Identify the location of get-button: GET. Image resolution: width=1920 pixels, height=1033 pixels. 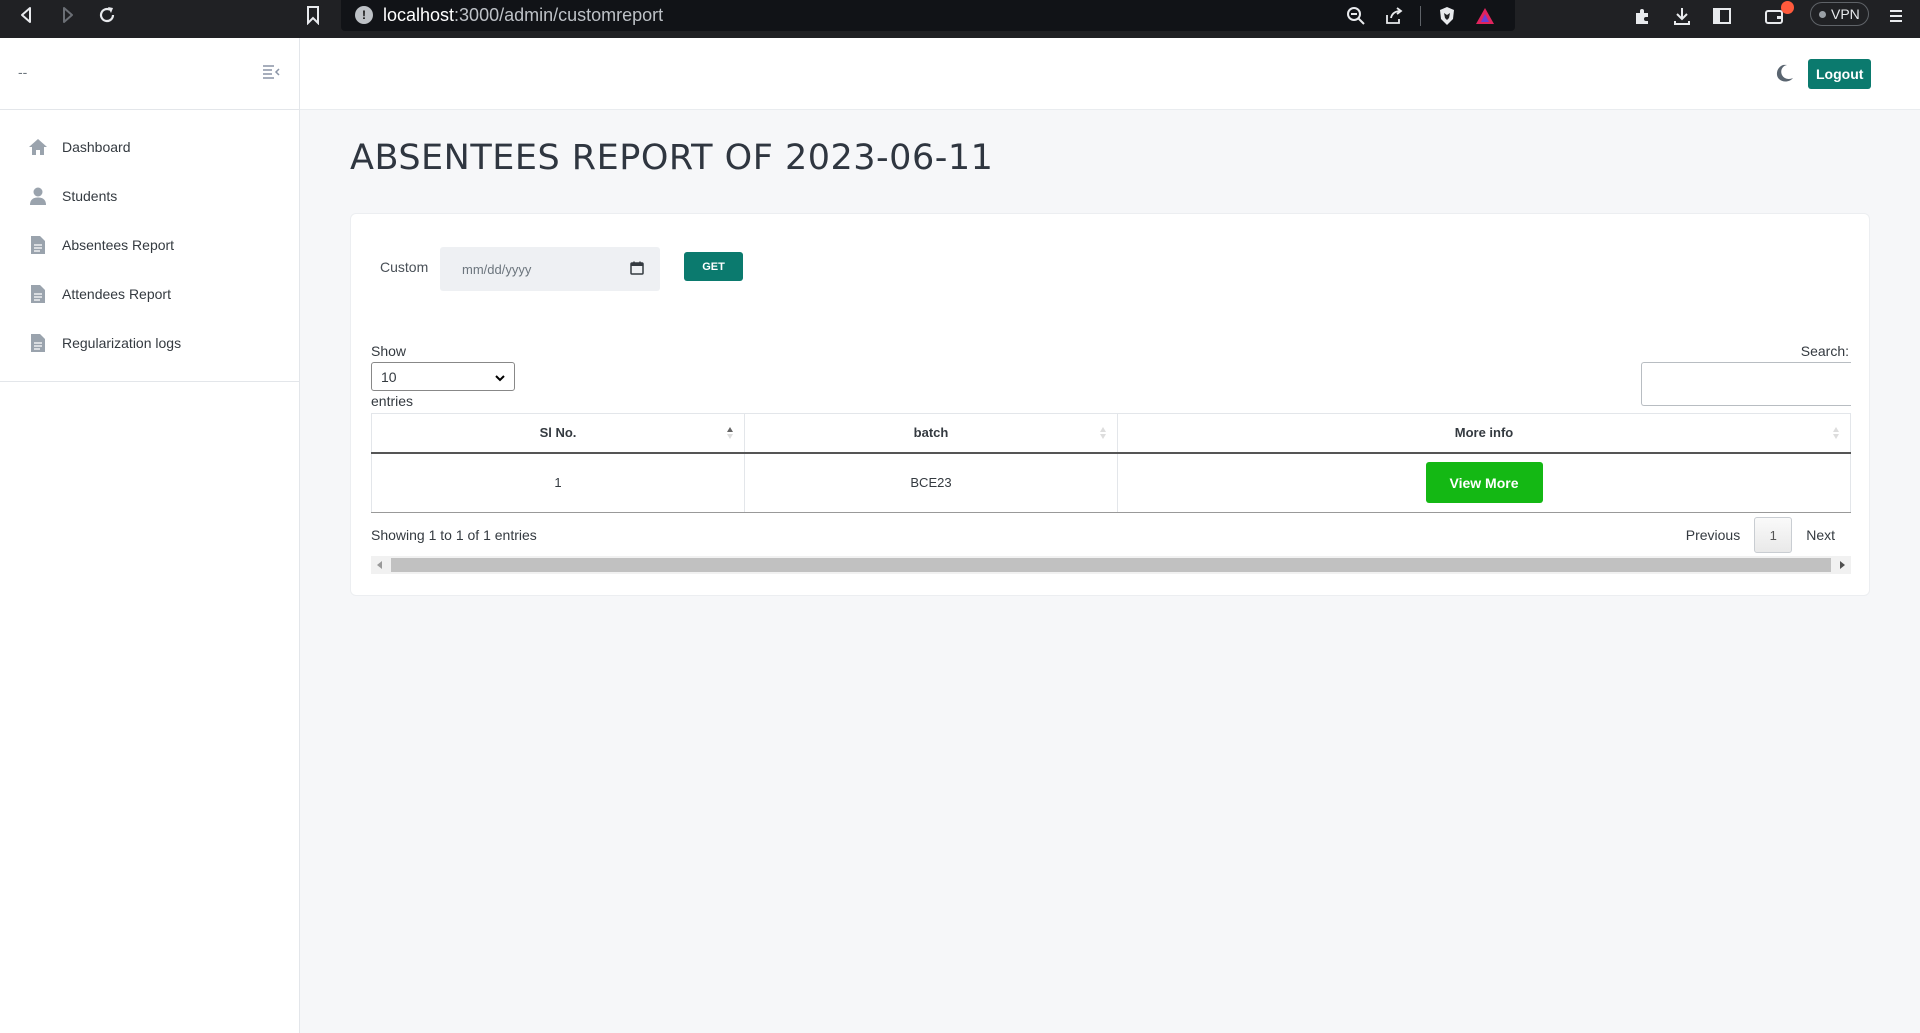
(713, 266).